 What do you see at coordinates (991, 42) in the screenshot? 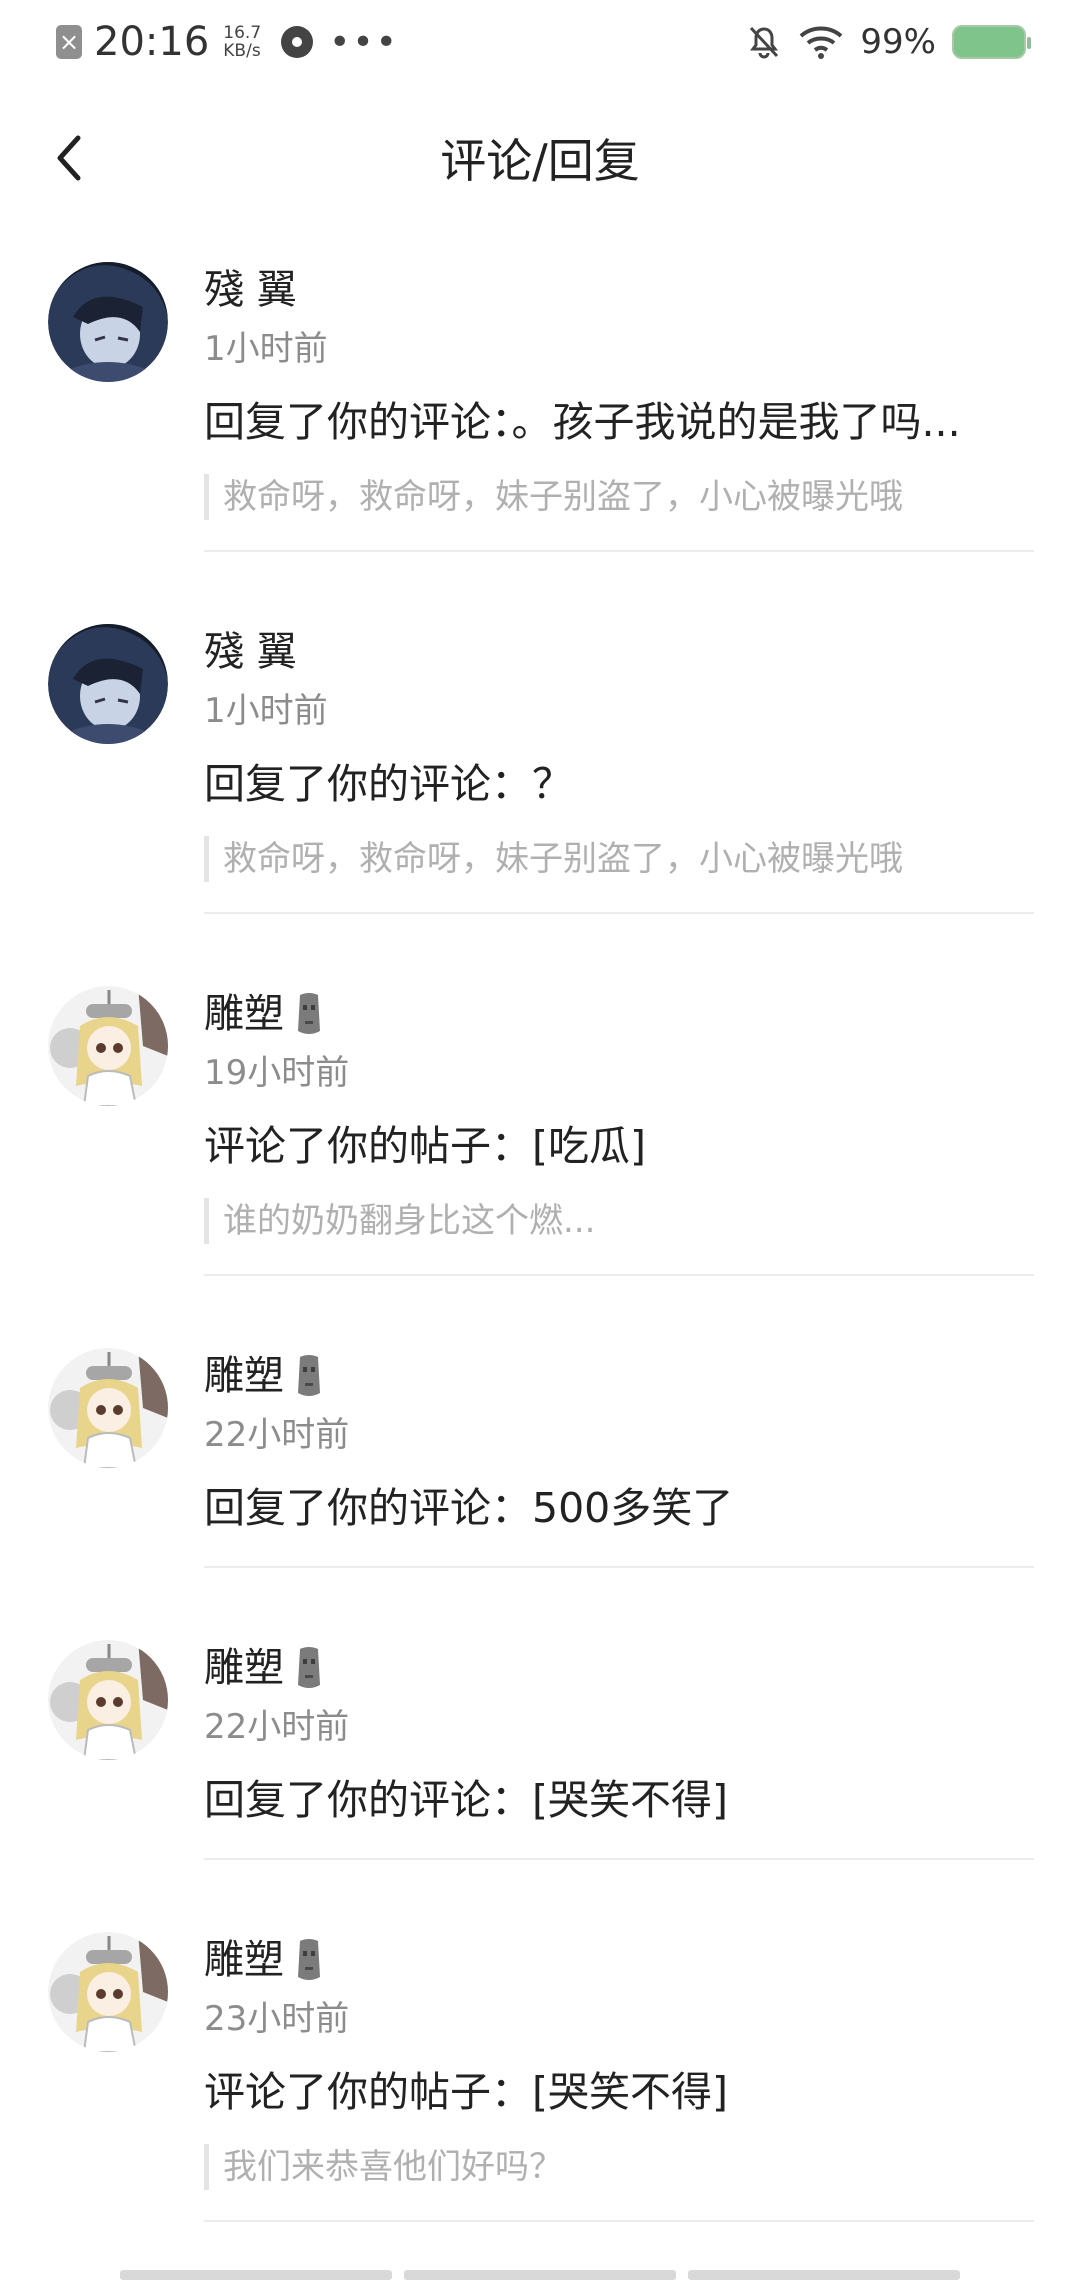
I see `battery-icon` at bounding box center [991, 42].